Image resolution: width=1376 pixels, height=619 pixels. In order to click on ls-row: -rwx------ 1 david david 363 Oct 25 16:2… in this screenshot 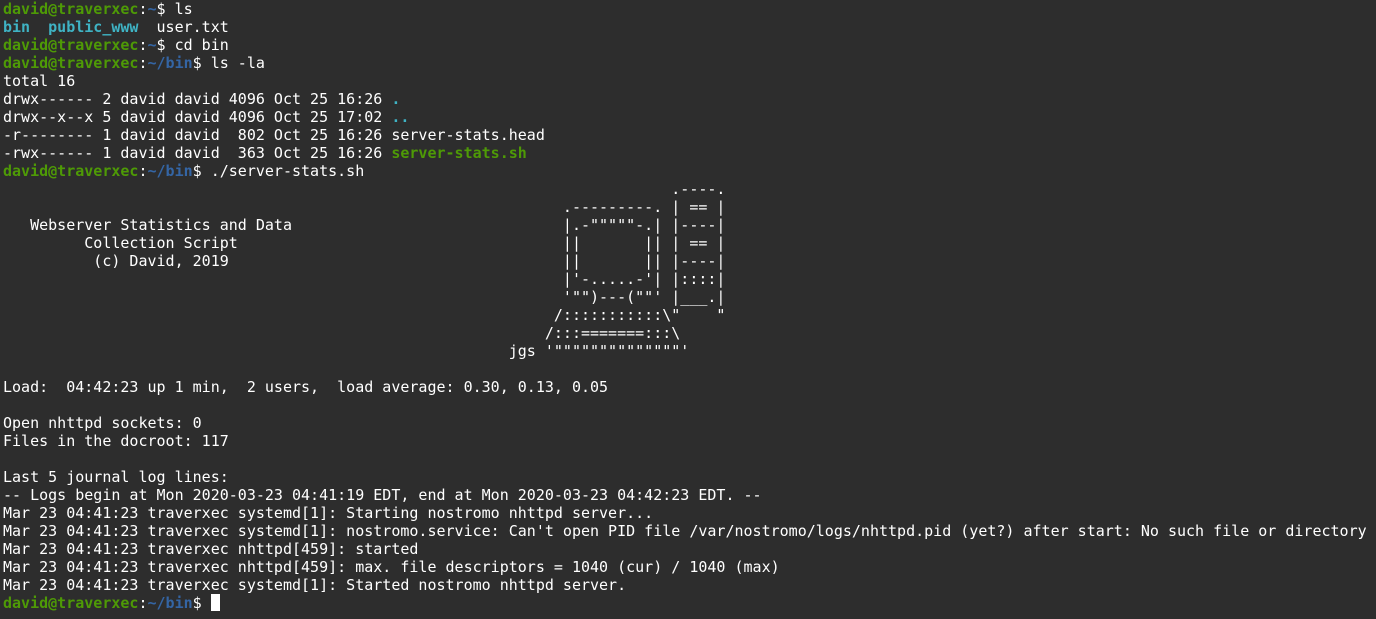, I will do `click(689, 153)`.